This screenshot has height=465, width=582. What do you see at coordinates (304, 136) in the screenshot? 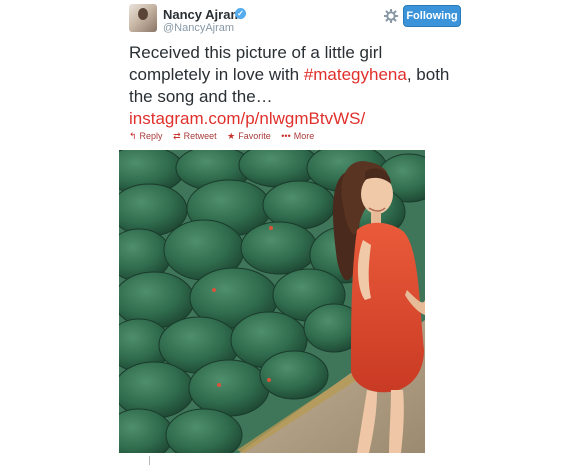
I see `more-label: More` at bounding box center [304, 136].